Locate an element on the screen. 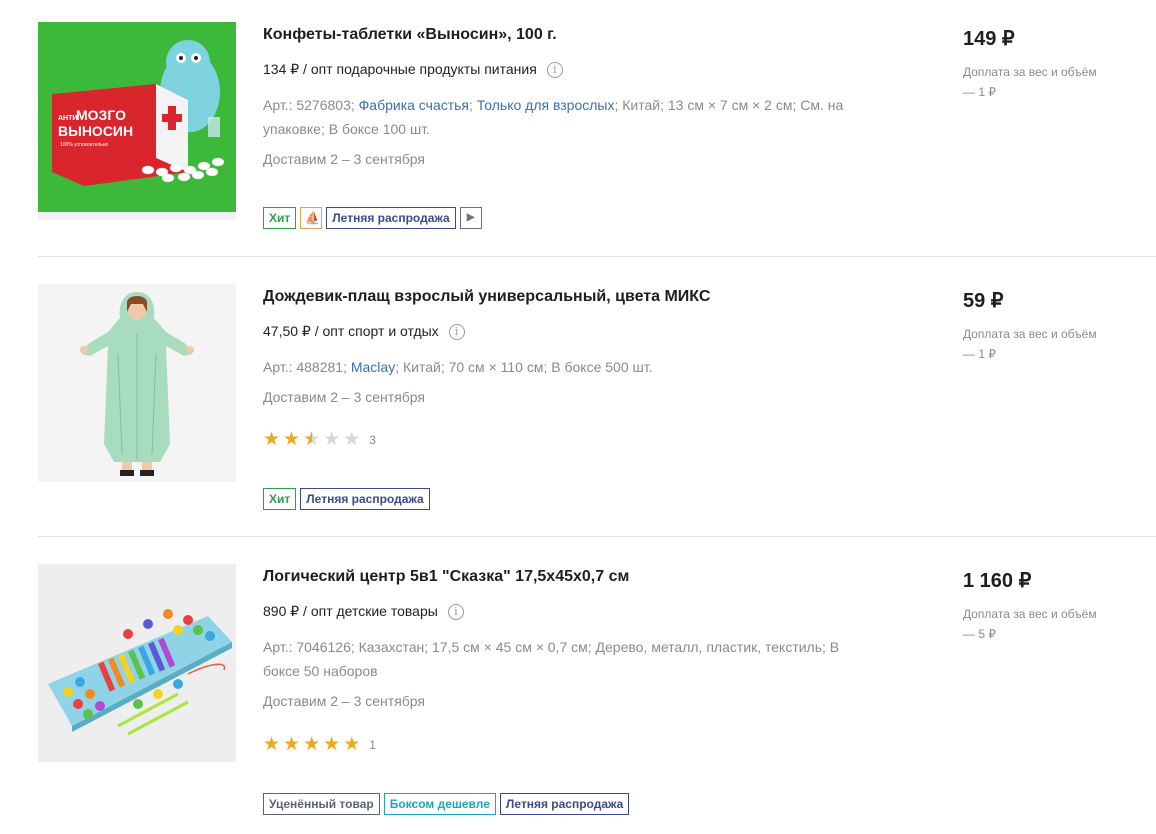 The width and height of the screenshot is (1156, 834). product-image: АНТИ МОЗГО ВЫНОСИН 100% успокоительно is located at coordinates (137, 121).